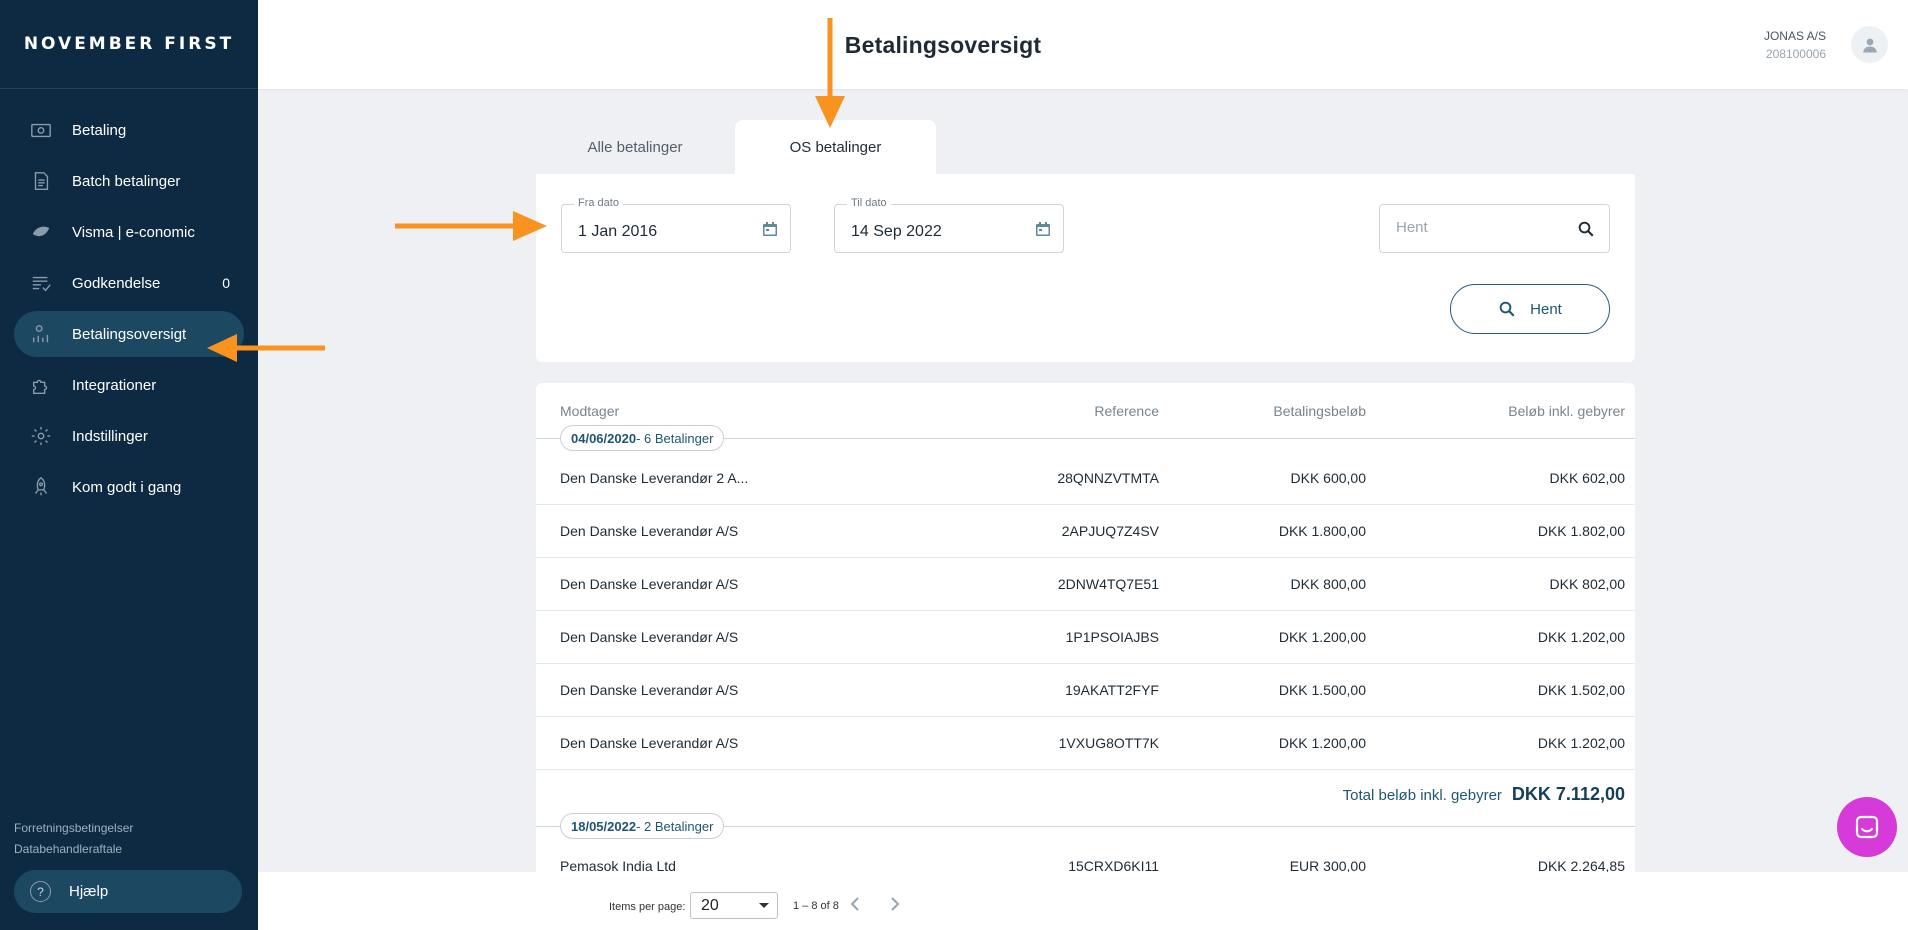 The width and height of the screenshot is (1908, 930). What do you see at coordinates (1328, 478) in the screenshot?
I see `cell-amount: DKK 600,00` at bounding box center [1328, 478].